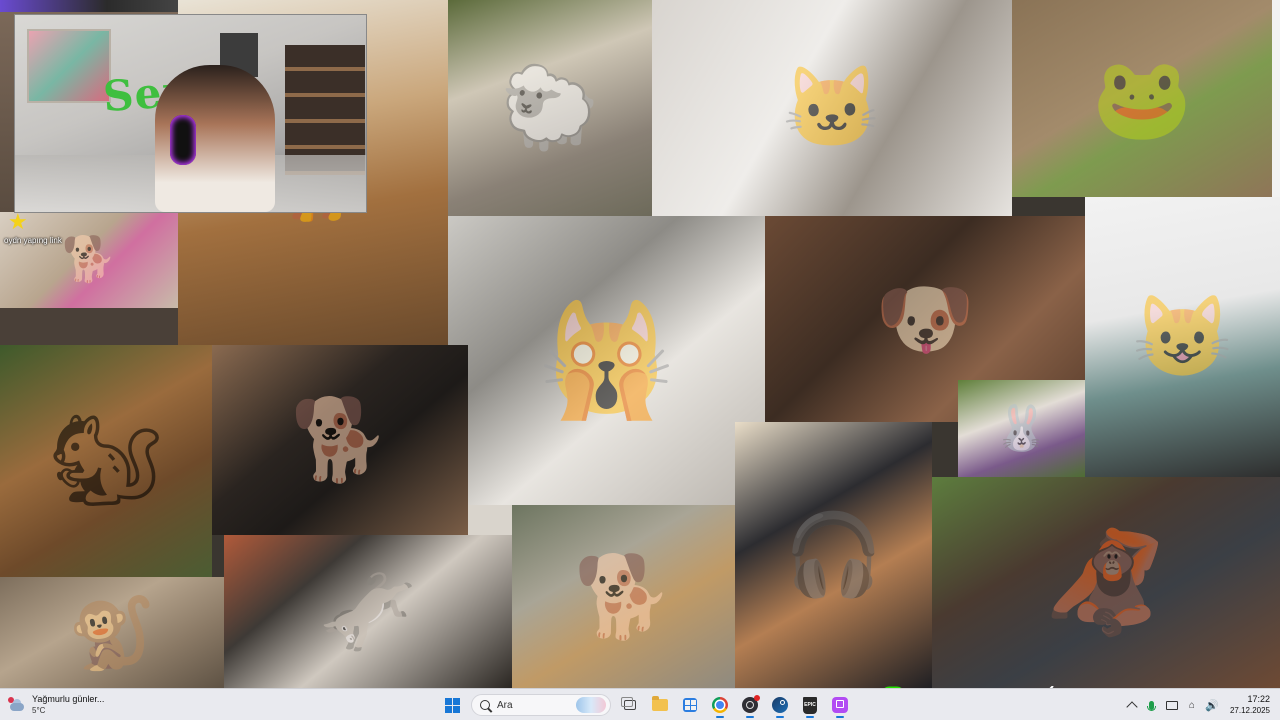 Image resolution: width=1280 pixels, height=720 pixels. I want to click on store-icon, so click(690, 705).